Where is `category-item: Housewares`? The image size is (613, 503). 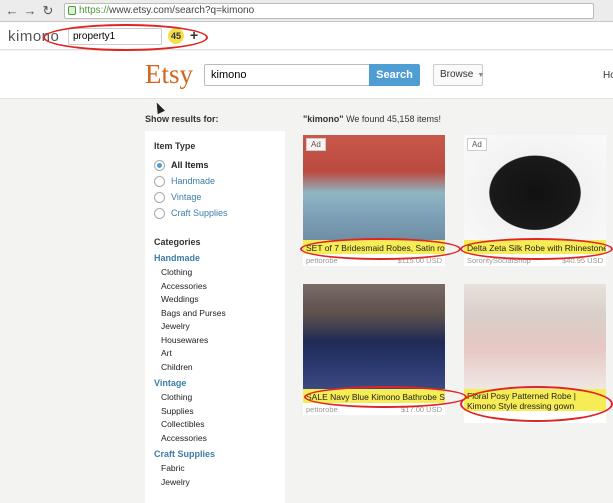
category-item: Housewares is located at coordinates (215, 342).